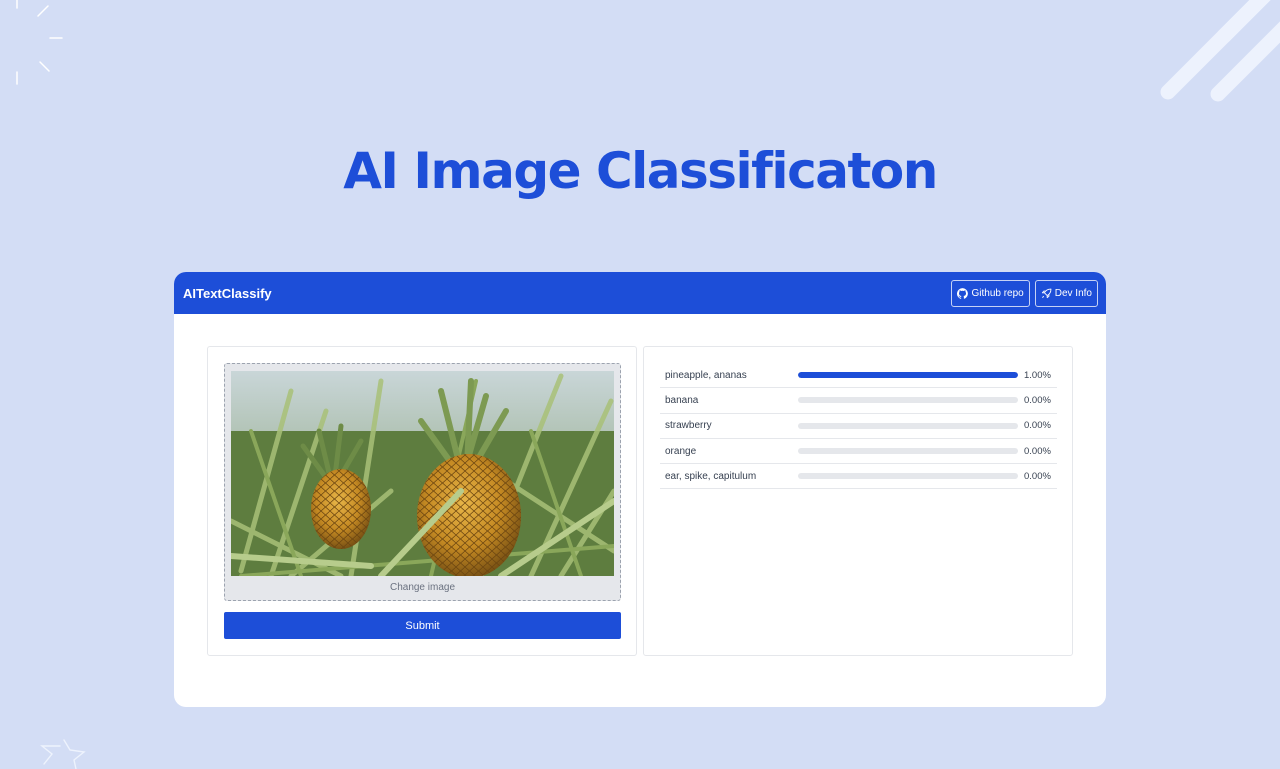  I want to click on submit-button: Submit, so click(422, 625).